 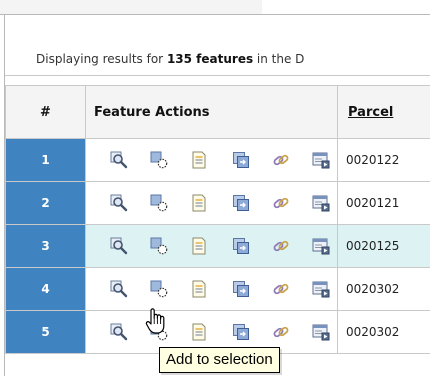 I want to click on table-row: 4 0020302, so click(x=218, y=289).